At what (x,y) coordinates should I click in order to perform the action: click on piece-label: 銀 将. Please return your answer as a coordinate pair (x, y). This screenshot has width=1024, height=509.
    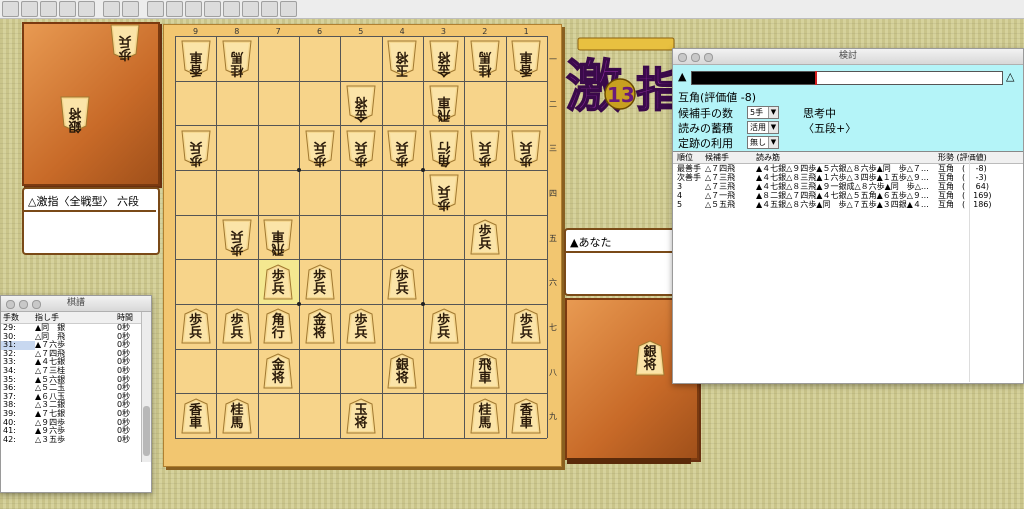
    Looking at the image, I should click on (650, 359).